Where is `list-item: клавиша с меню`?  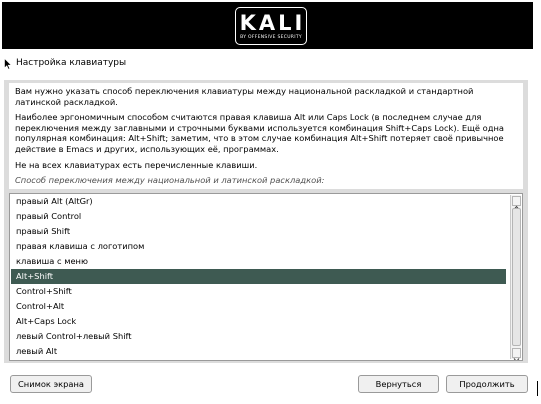 list-item: клавиша с меню is located at coordinates (258, 261).